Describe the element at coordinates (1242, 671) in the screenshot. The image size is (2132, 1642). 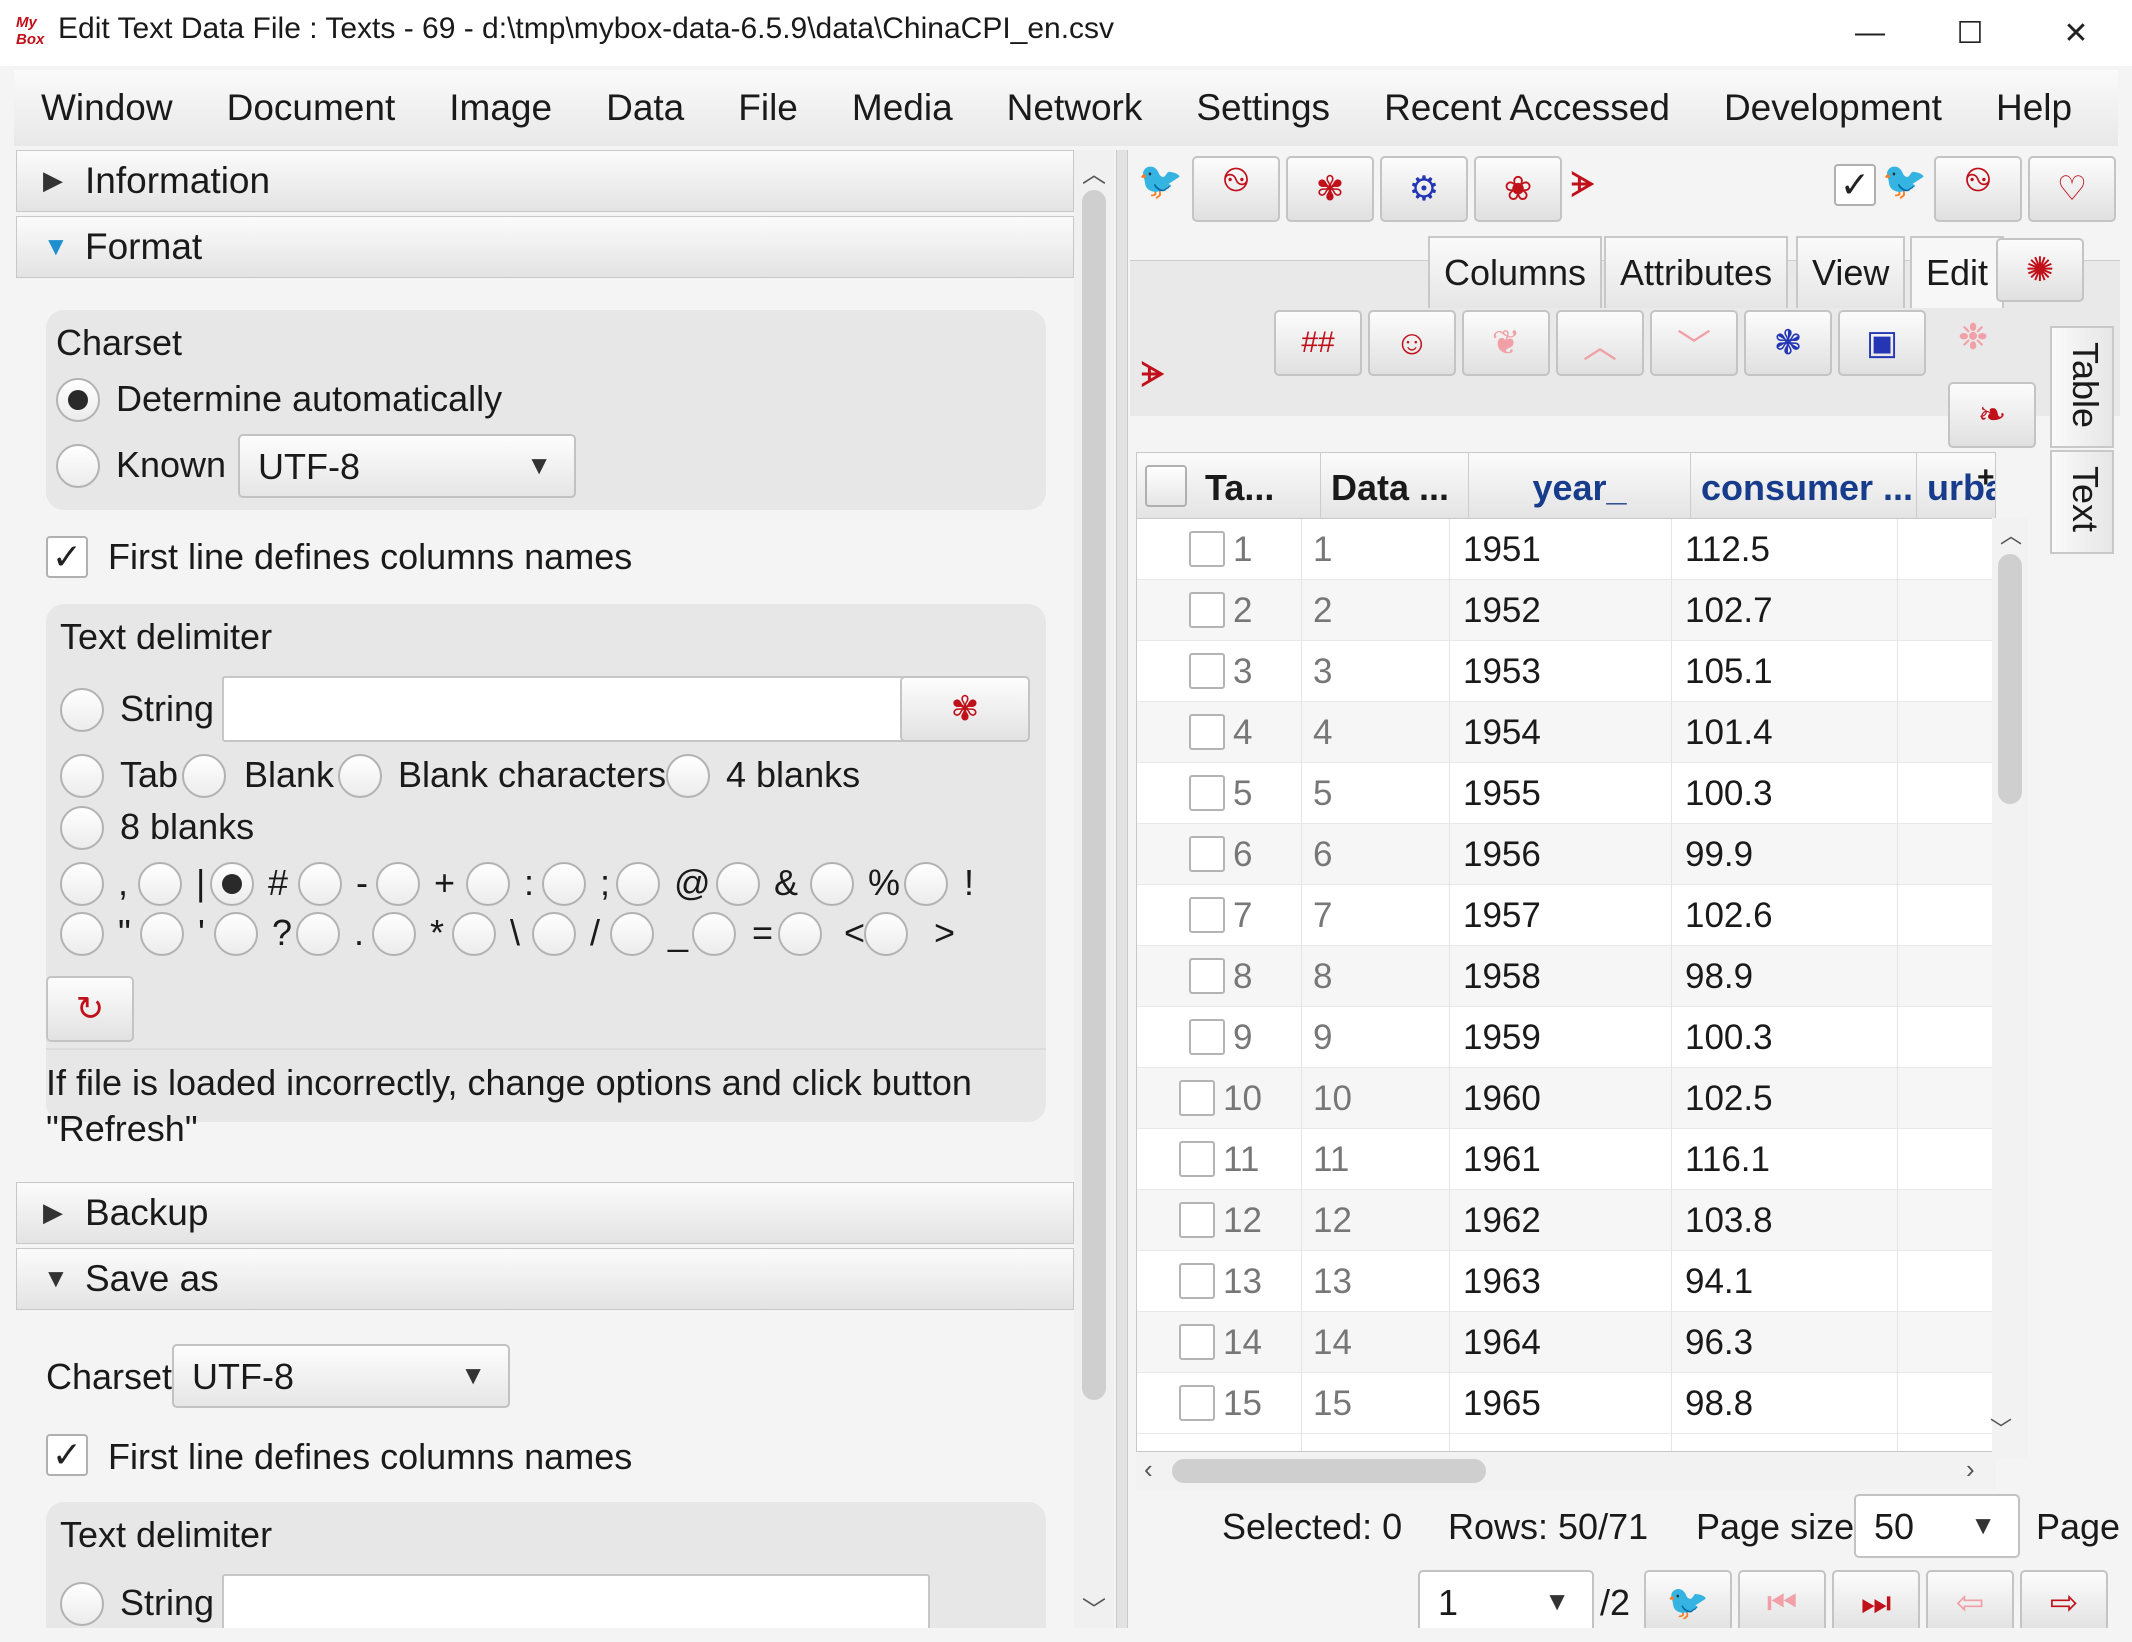
I see `cell-table-index: 3` at that location.